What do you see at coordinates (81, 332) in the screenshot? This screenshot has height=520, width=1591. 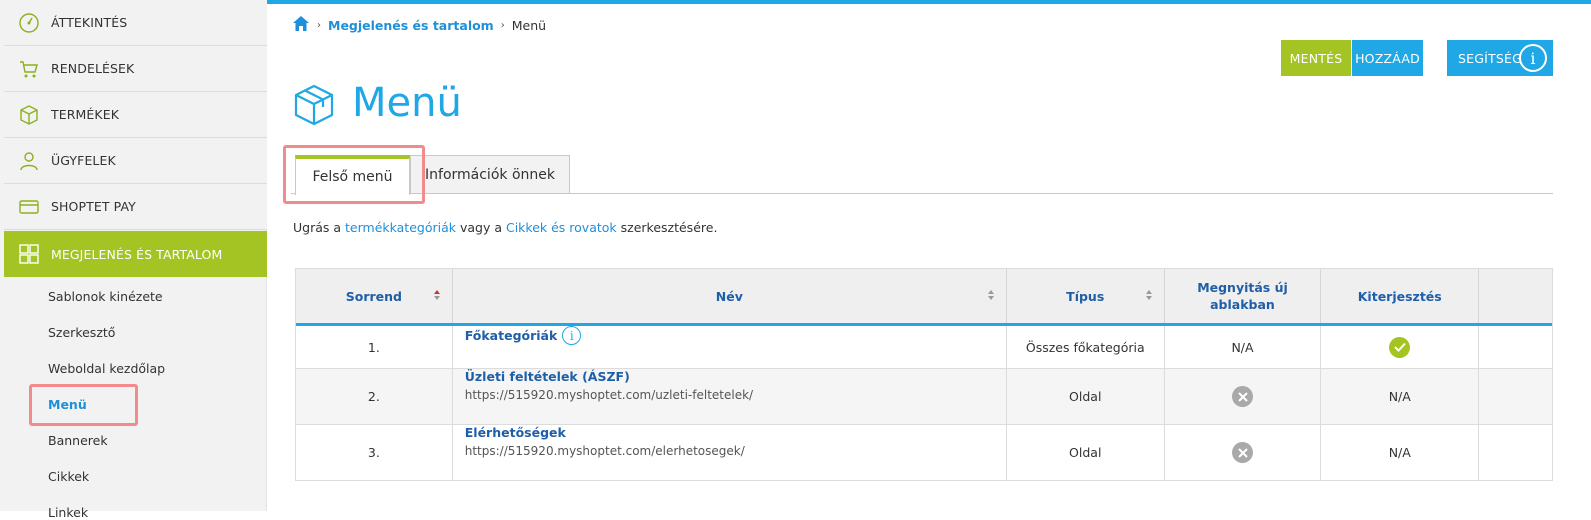 I see `sidebar-subitem-szerkeszto: Szerkesztő` at bounding box center [81, 332].